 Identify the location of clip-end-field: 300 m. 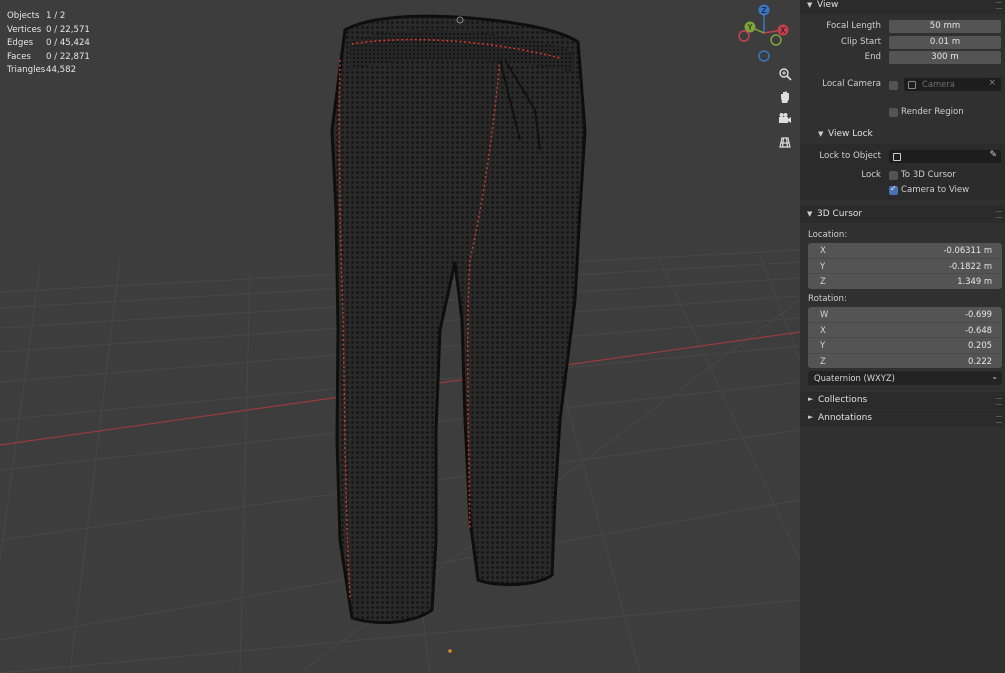
(945, 57).